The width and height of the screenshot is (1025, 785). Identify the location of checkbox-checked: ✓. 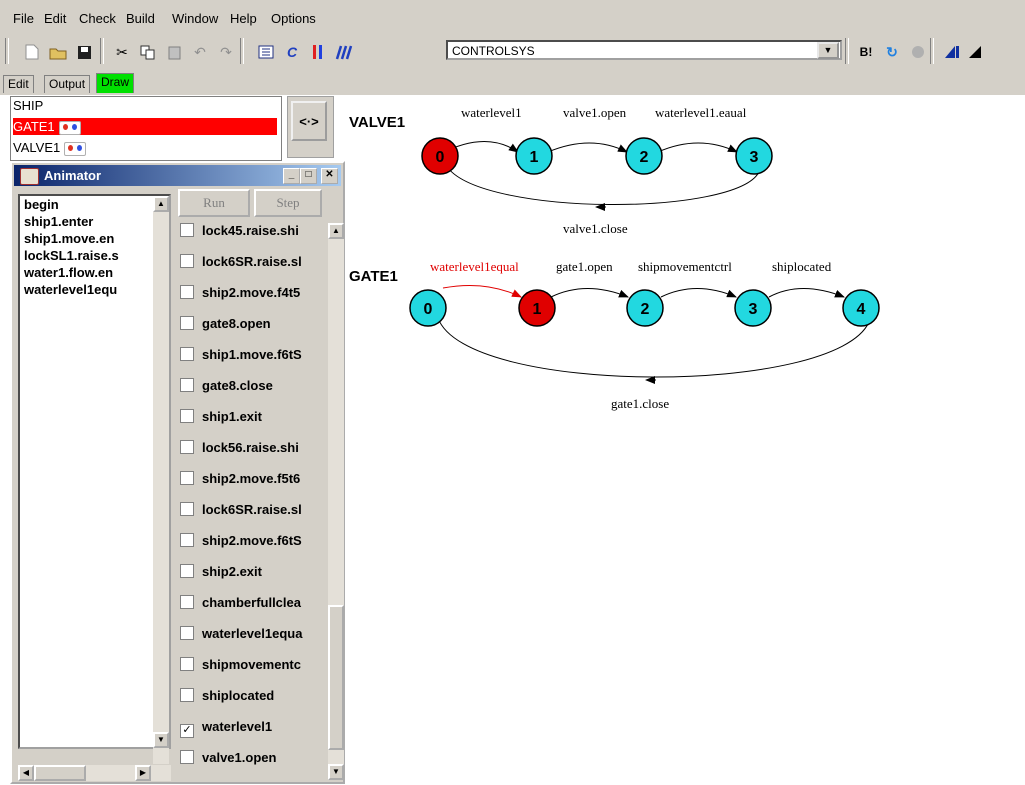
(187, 731).